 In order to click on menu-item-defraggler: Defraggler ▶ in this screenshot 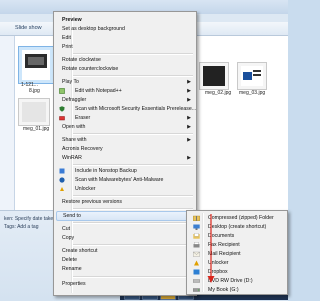, I will do `click(125, 100)`.